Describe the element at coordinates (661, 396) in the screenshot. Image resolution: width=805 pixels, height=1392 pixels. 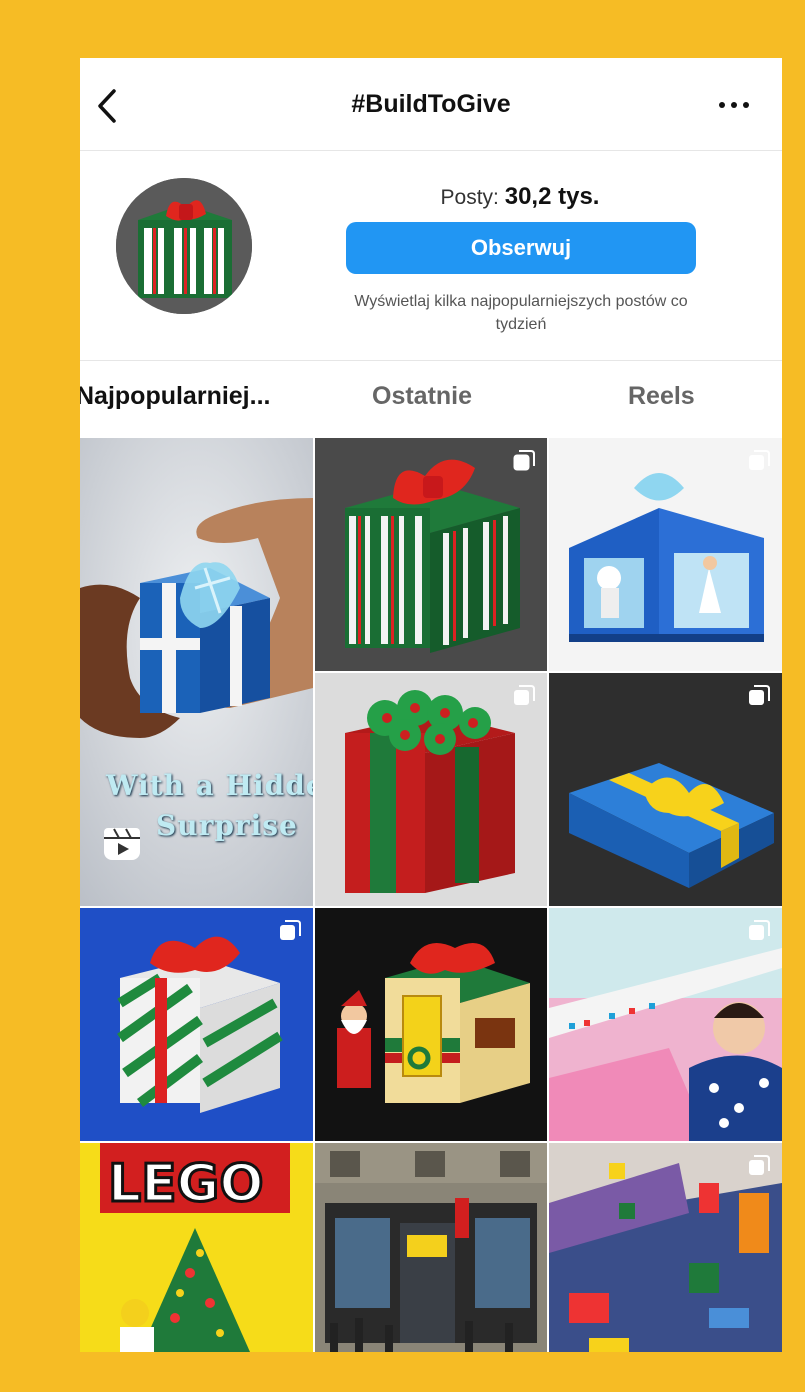
I see `tab-reels: Reels` at that location.